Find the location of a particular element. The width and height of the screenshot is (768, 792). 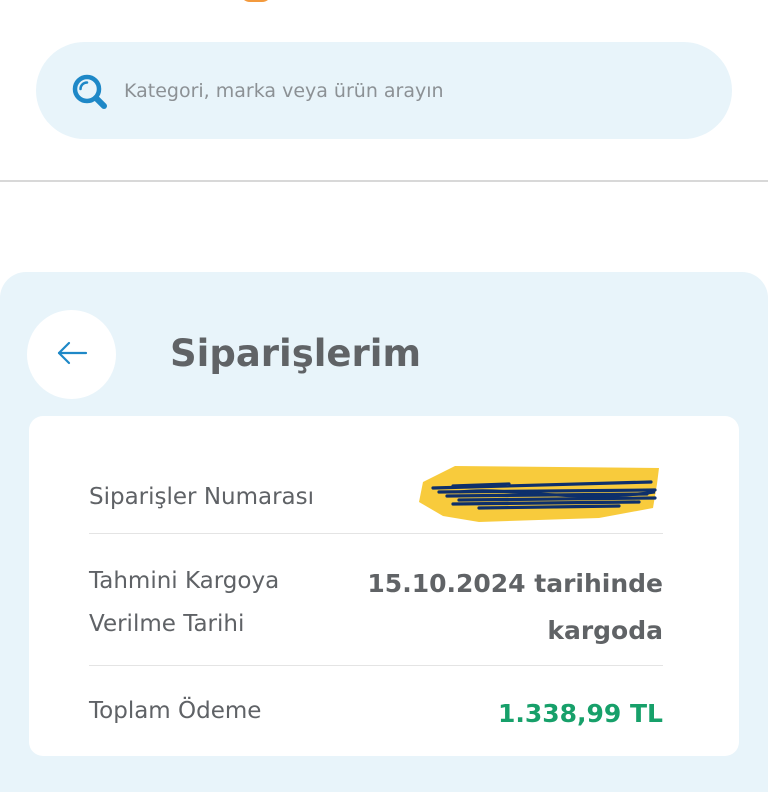

logo-fragment is located at coordinates (256, 1).